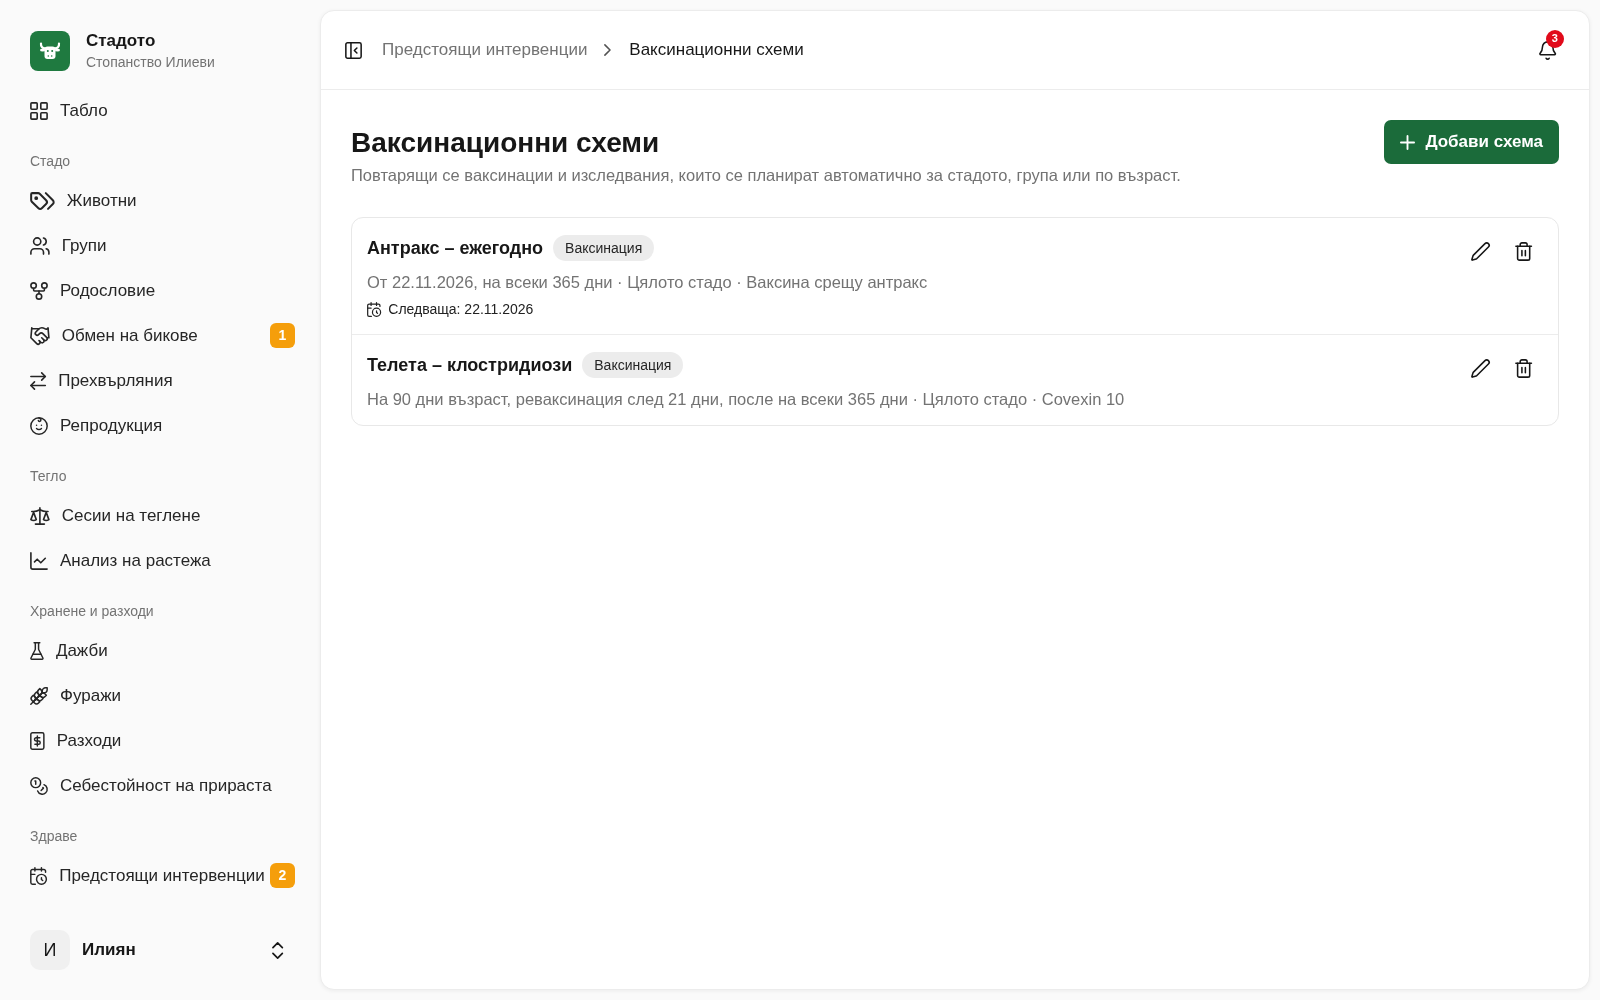 This screenshot has height=1000, width=1600. What do you see at coordinates (147, 875) in the screenshot?
I see `sidebar-item: Предстоящи интервенции` at bounding box center [147, 875].